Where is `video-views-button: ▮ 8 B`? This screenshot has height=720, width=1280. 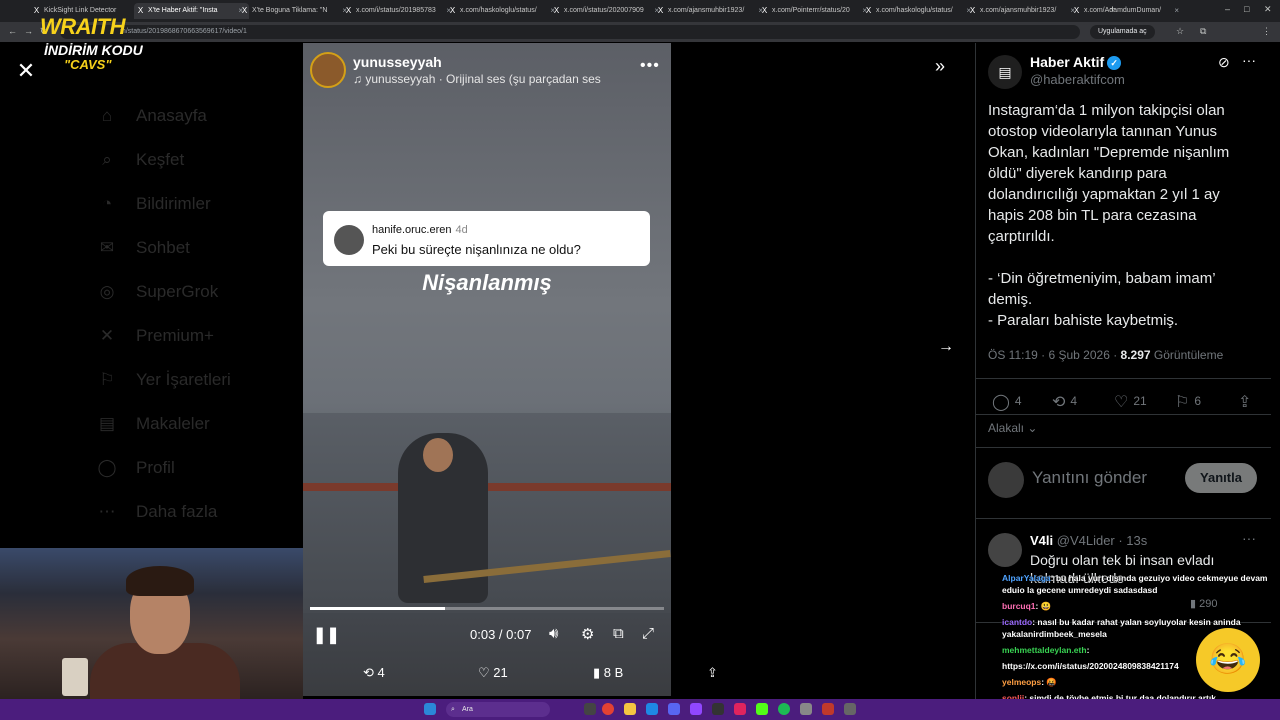
video-views-button: ▮ 8 B is located at coordinates (608, 673).